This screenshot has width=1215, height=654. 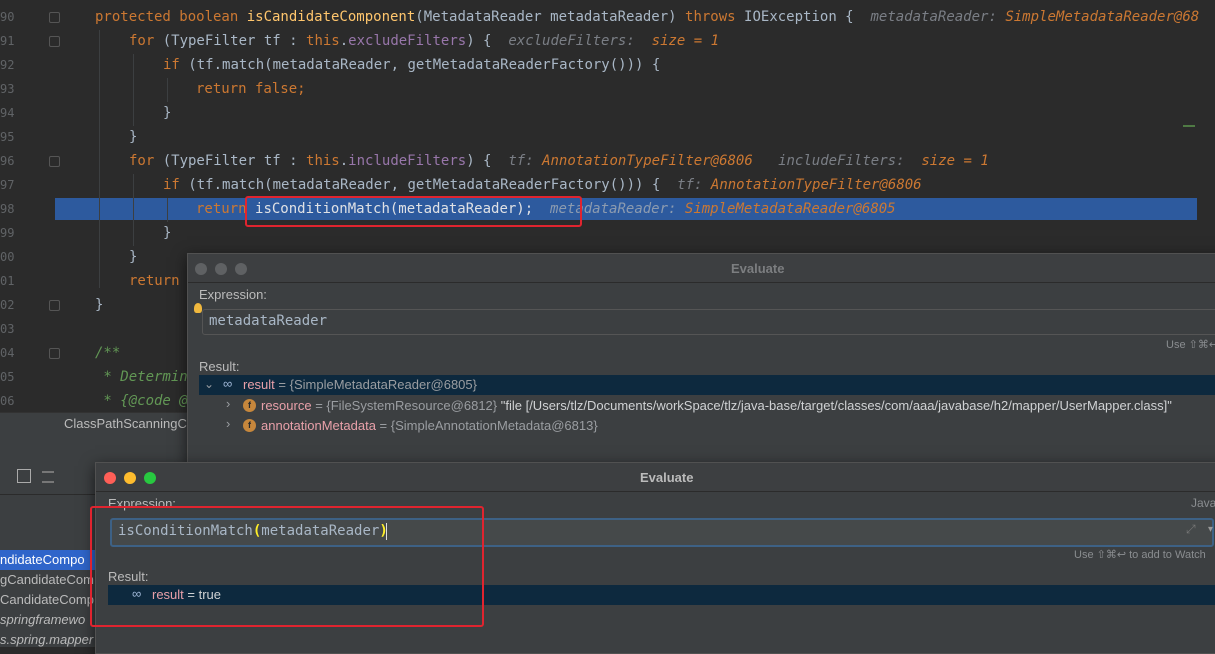 What do you see at coordinates (47, 560) in the screenshot?
I see `frame-item-selected: ndidateCompo` at bounding box center [47, 560].